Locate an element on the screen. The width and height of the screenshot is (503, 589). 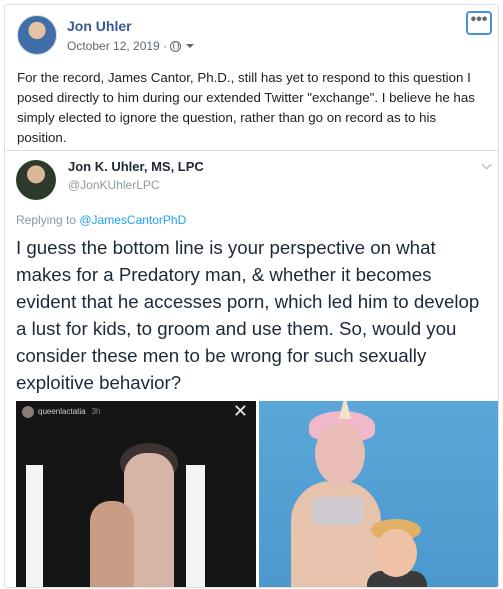
chevron-down-icon is located at coordinates (486, 164).